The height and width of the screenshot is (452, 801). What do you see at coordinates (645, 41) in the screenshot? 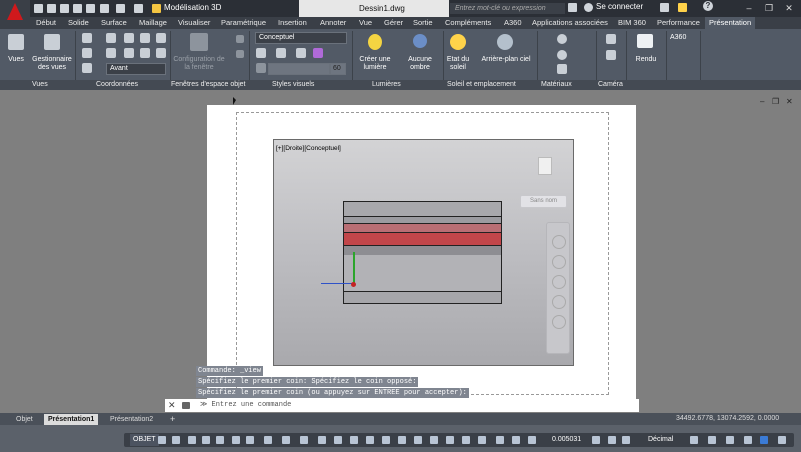
I see `render-teapot-icon` at bounding box center [645, 41].